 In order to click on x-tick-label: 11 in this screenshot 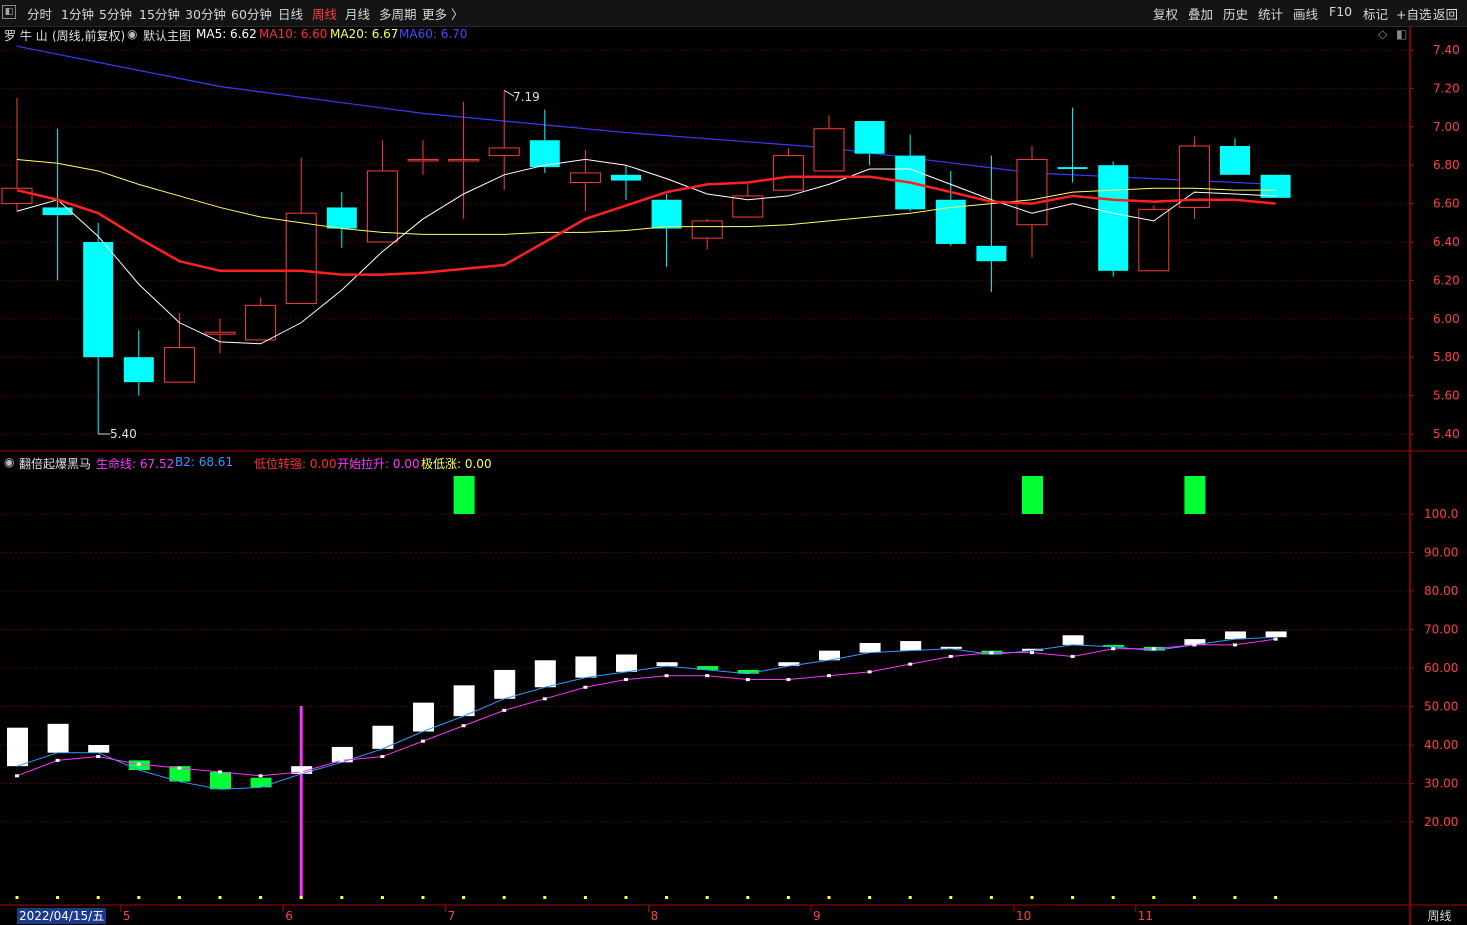, I will do `click(1145, 916)`.